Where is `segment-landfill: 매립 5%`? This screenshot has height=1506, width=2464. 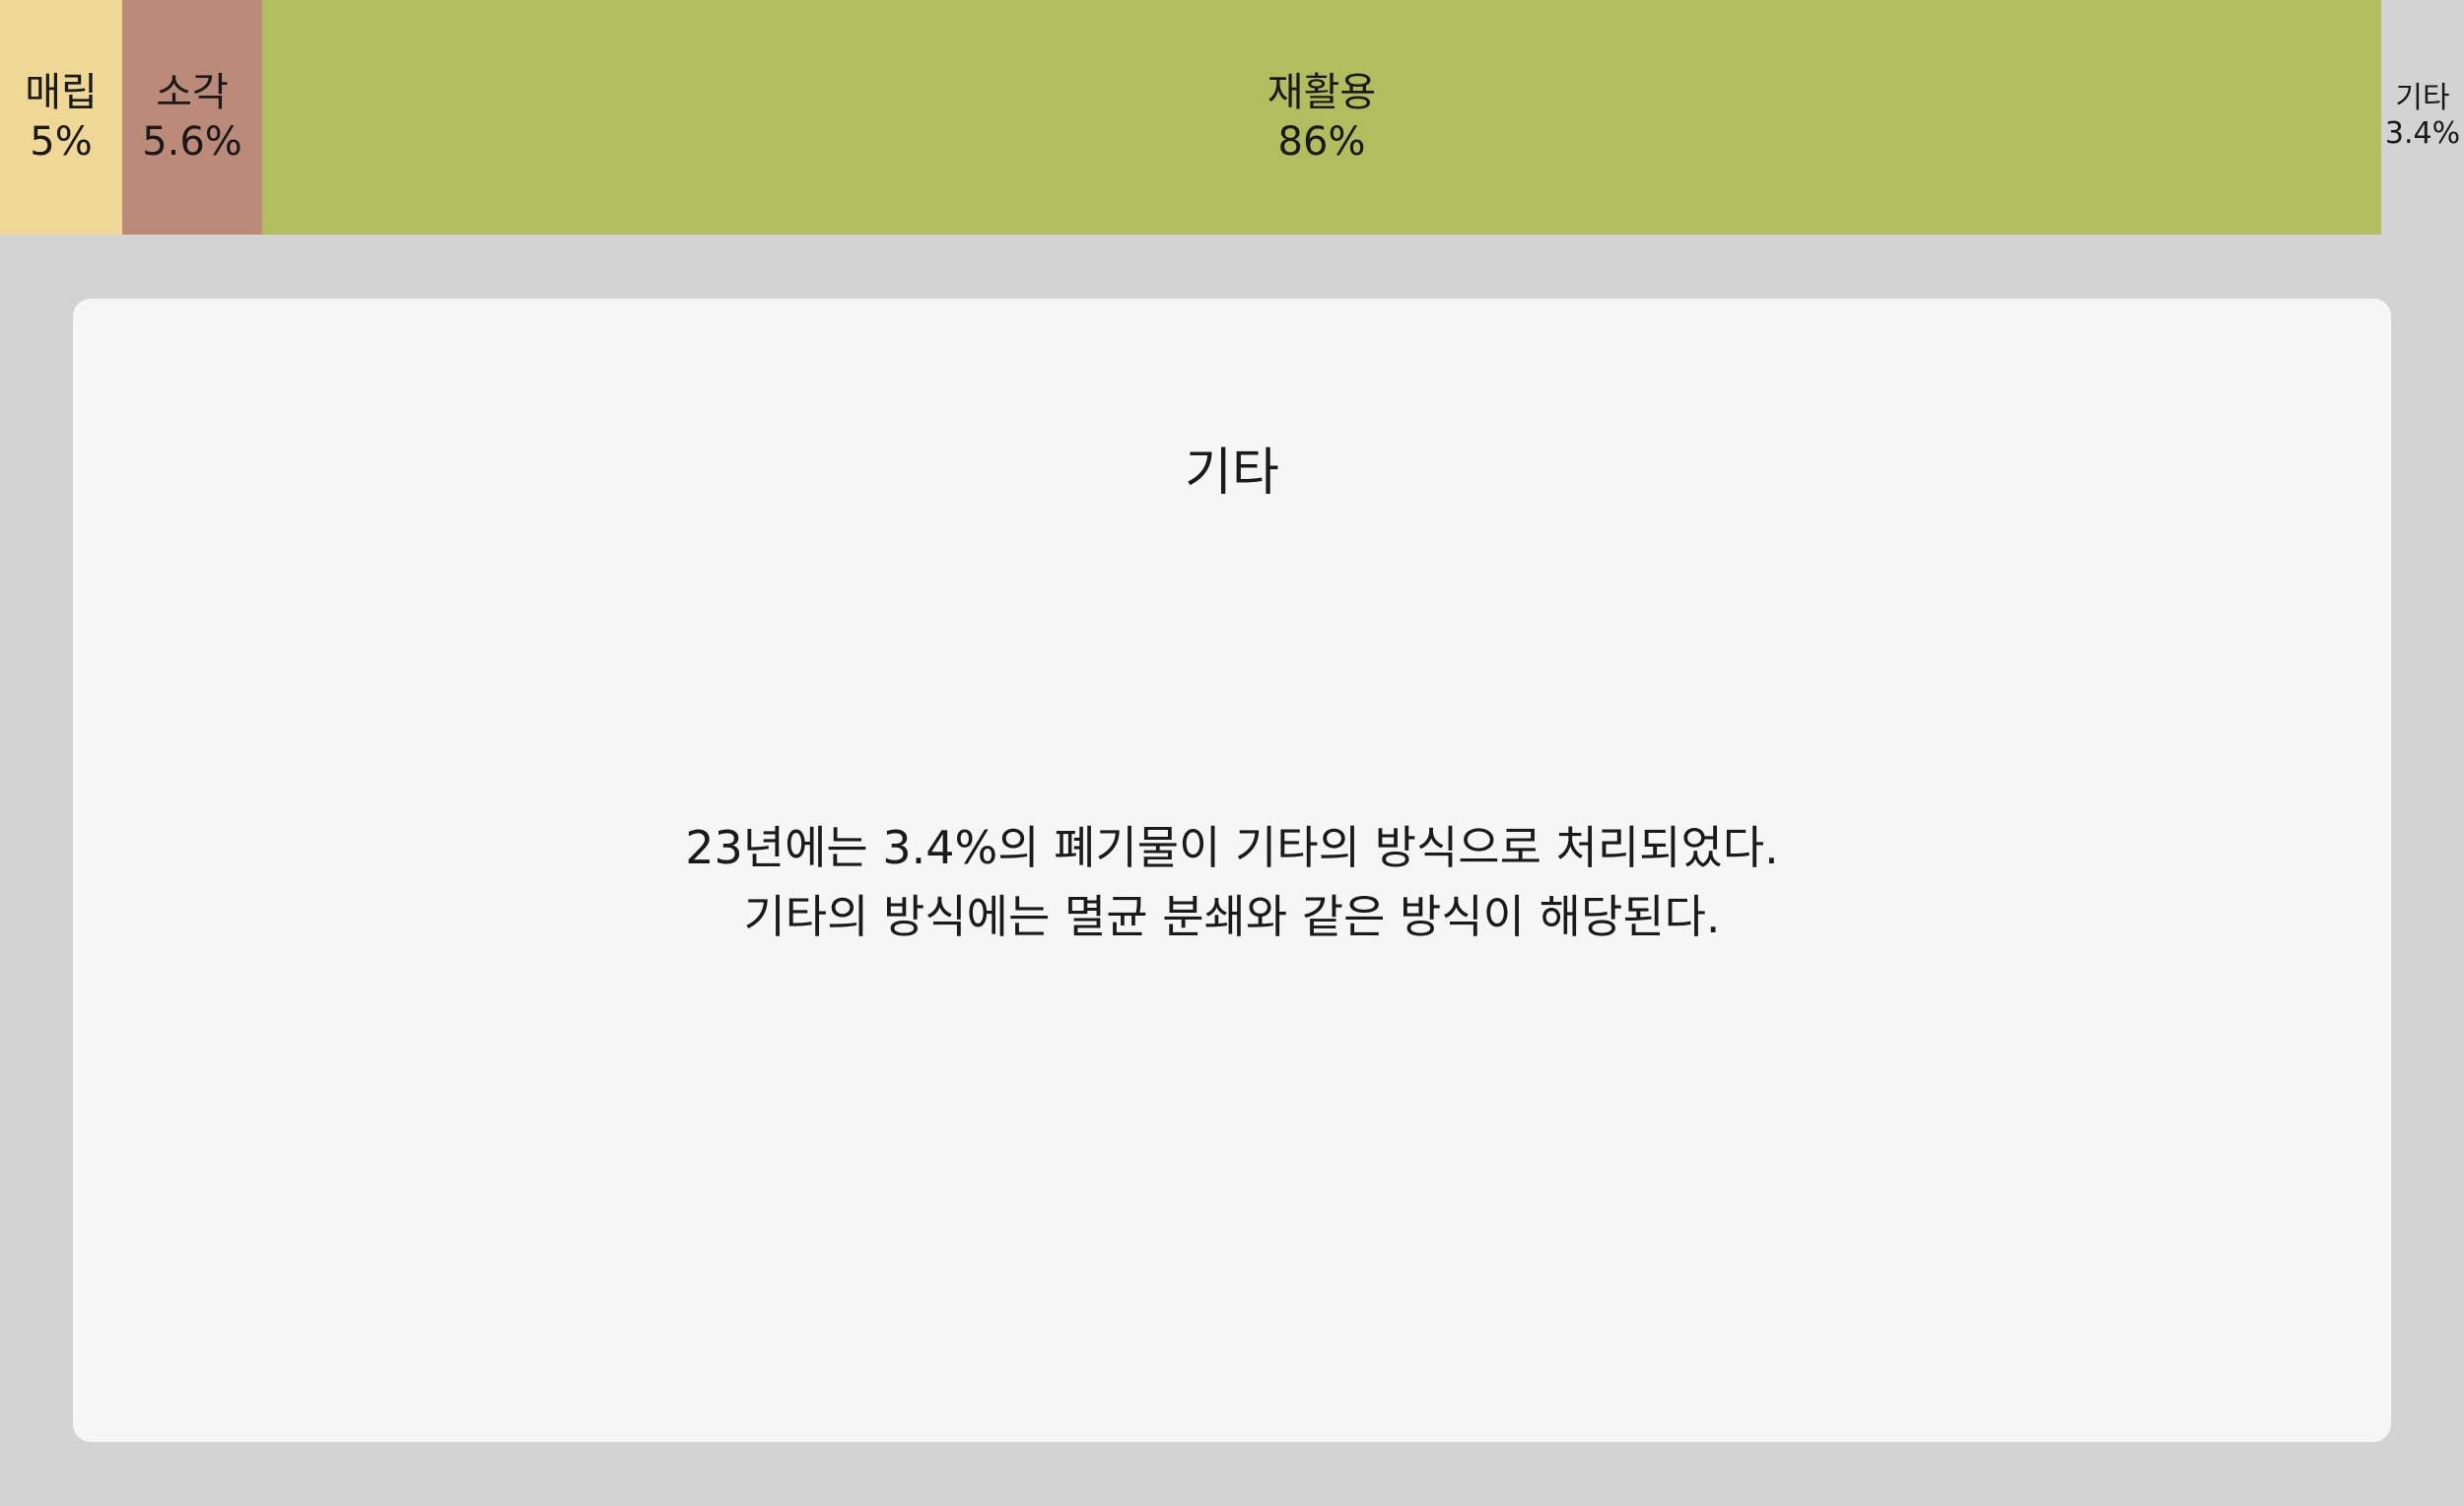
segment-landfill: 매립 5% is located at coordinates (61, 117).